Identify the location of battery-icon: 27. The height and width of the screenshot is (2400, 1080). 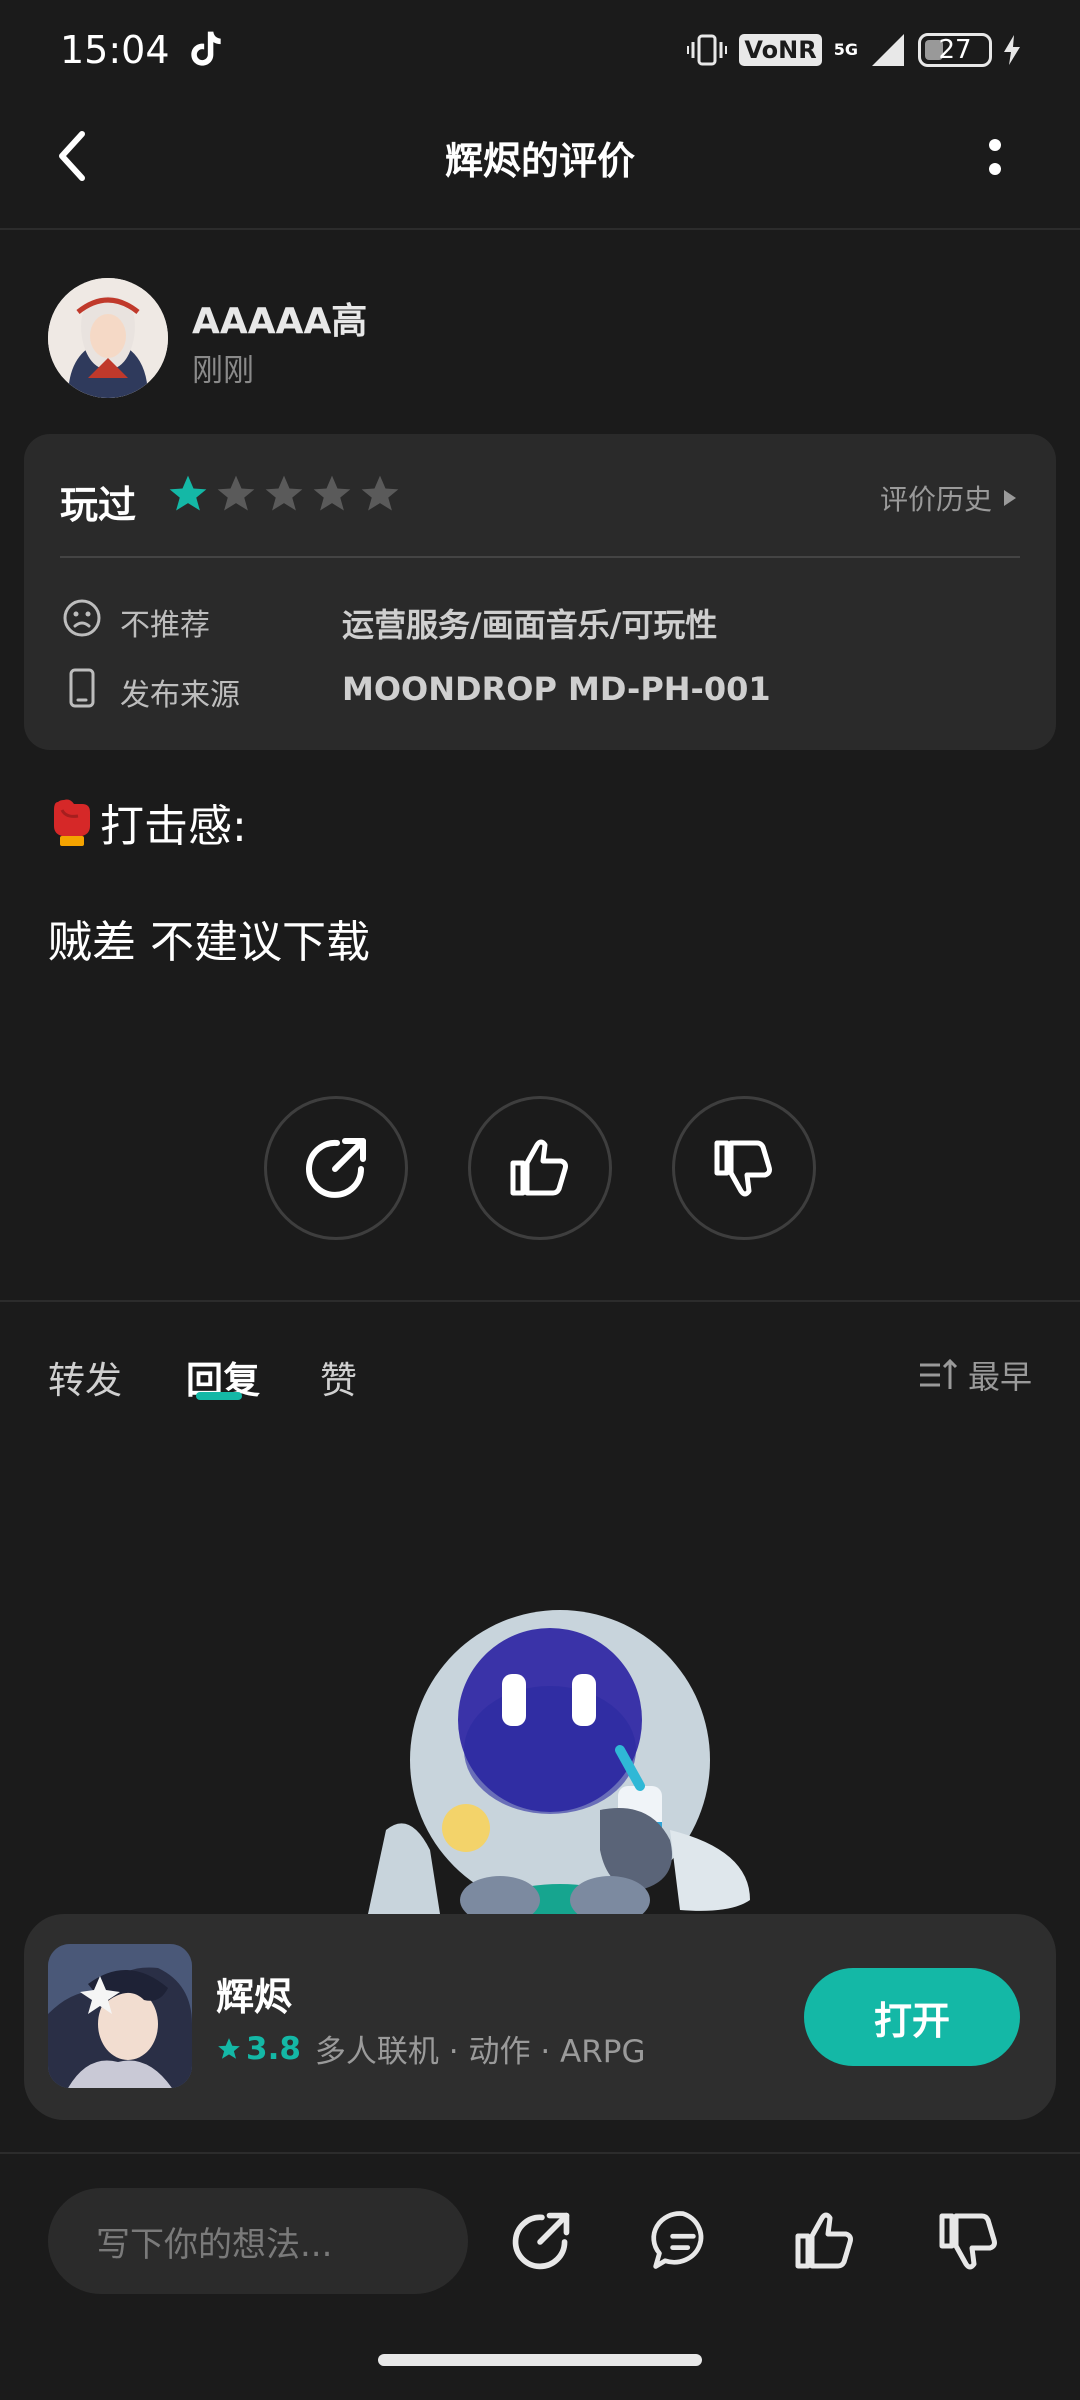
(955, 50).